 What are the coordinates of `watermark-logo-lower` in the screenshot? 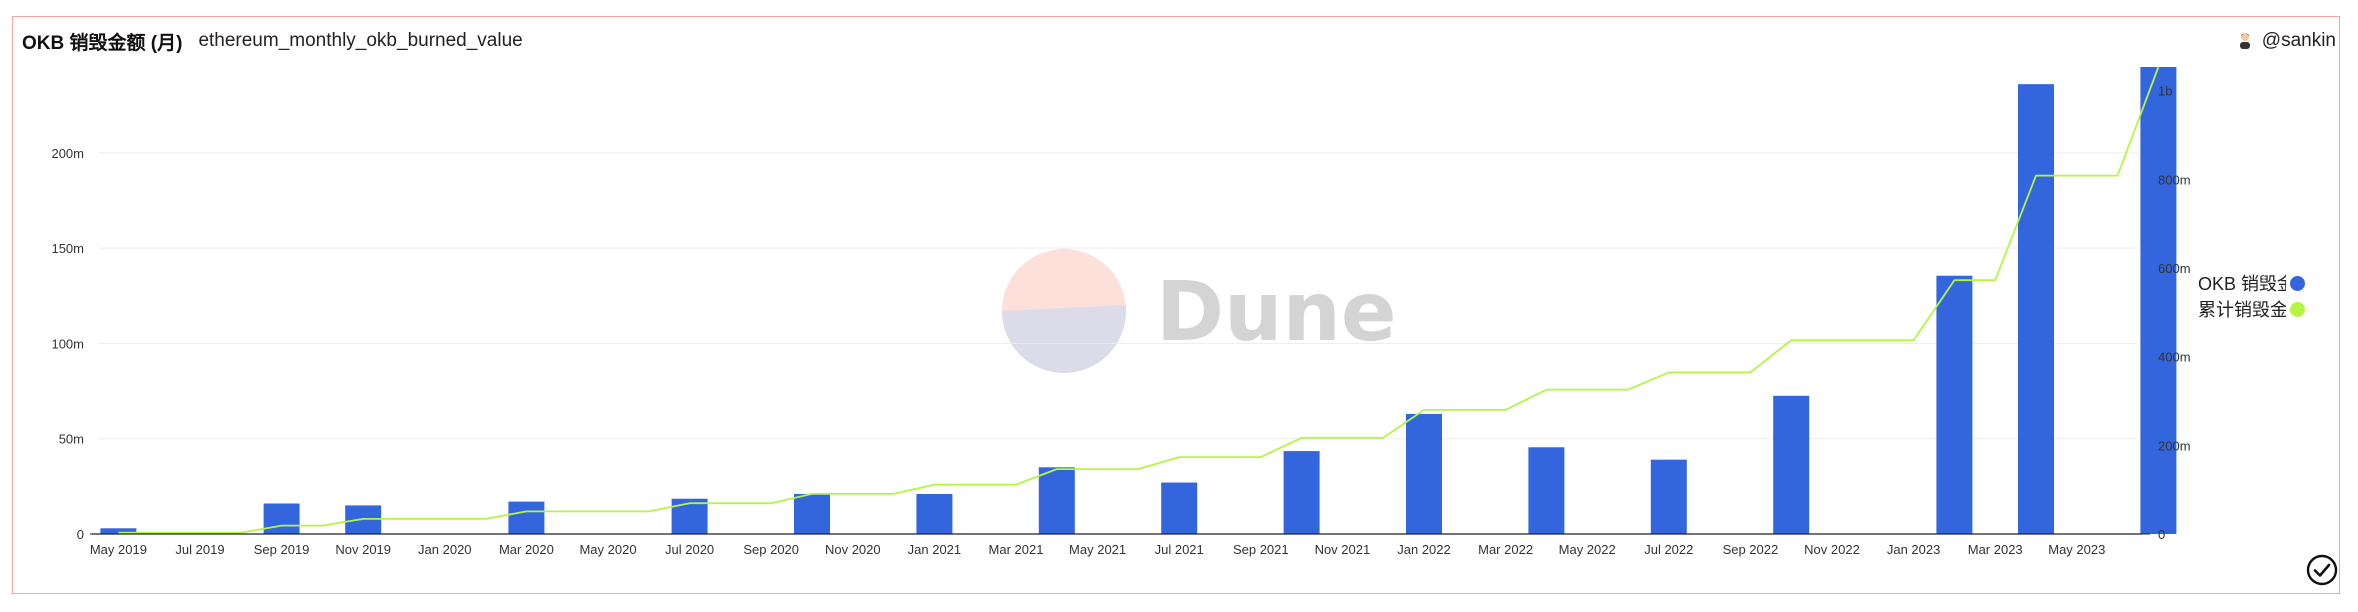 It's located at (1064, 339).